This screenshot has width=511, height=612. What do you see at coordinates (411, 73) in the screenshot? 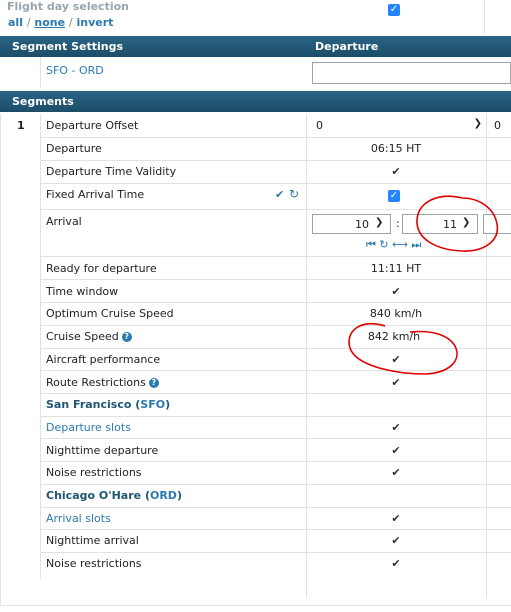
I see `departure-time-input` at bounding box center [411, 73].